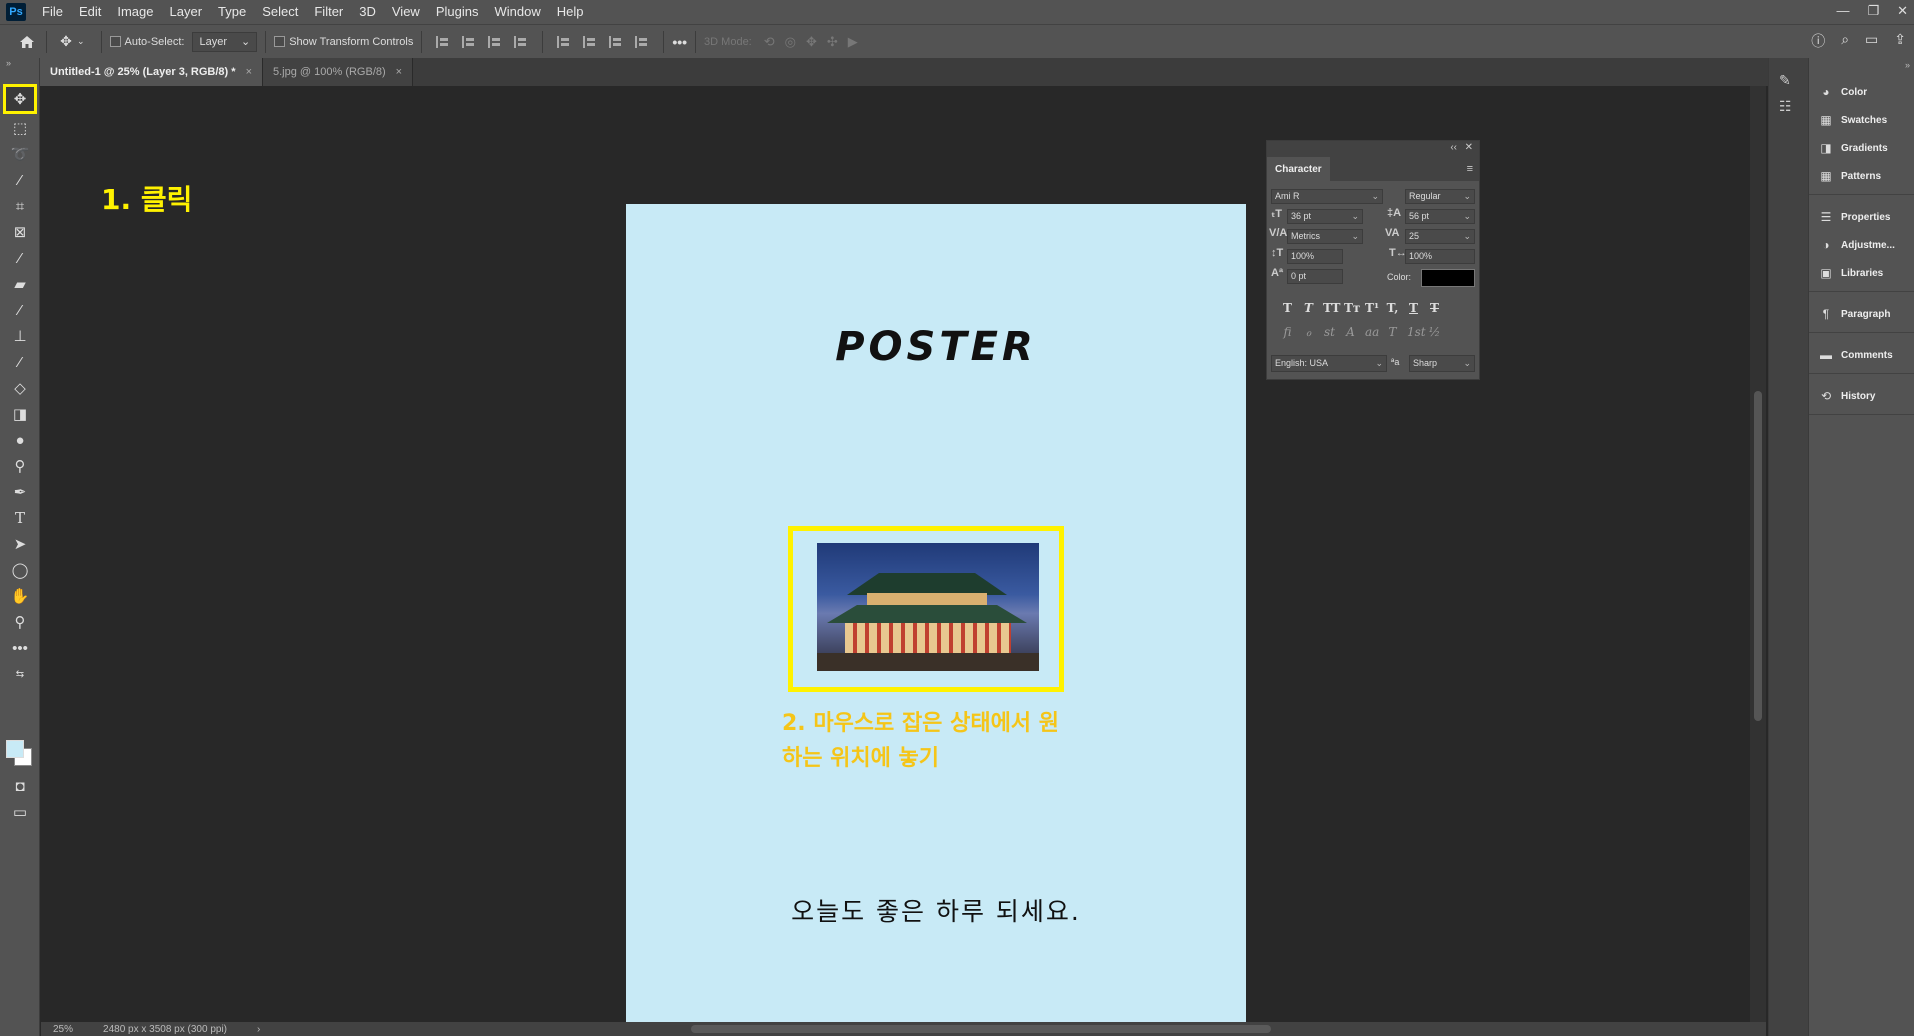 This screenshot has height=1036, width=1914. Describe the element at coordinates (1434, 332) in the screenshot. I see `fractions-button: ½` at that location.